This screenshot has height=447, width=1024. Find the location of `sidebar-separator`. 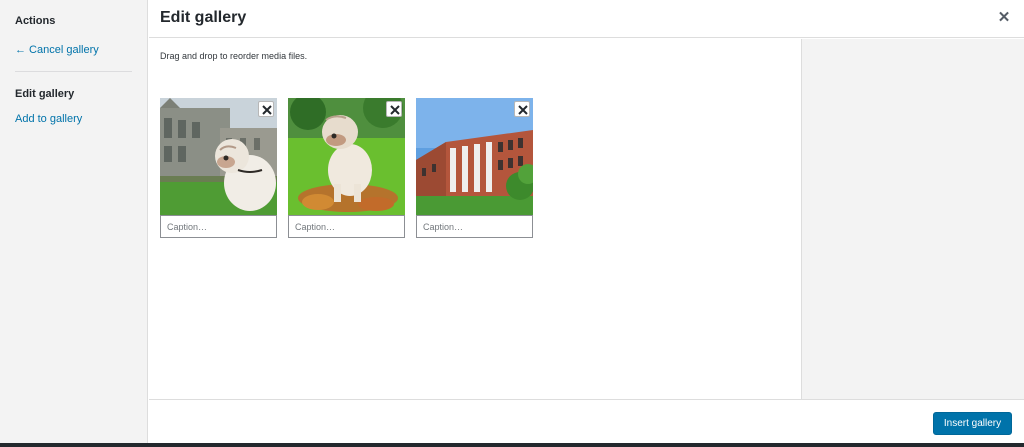

sidebar-separator is located at coordinates (73, 71).